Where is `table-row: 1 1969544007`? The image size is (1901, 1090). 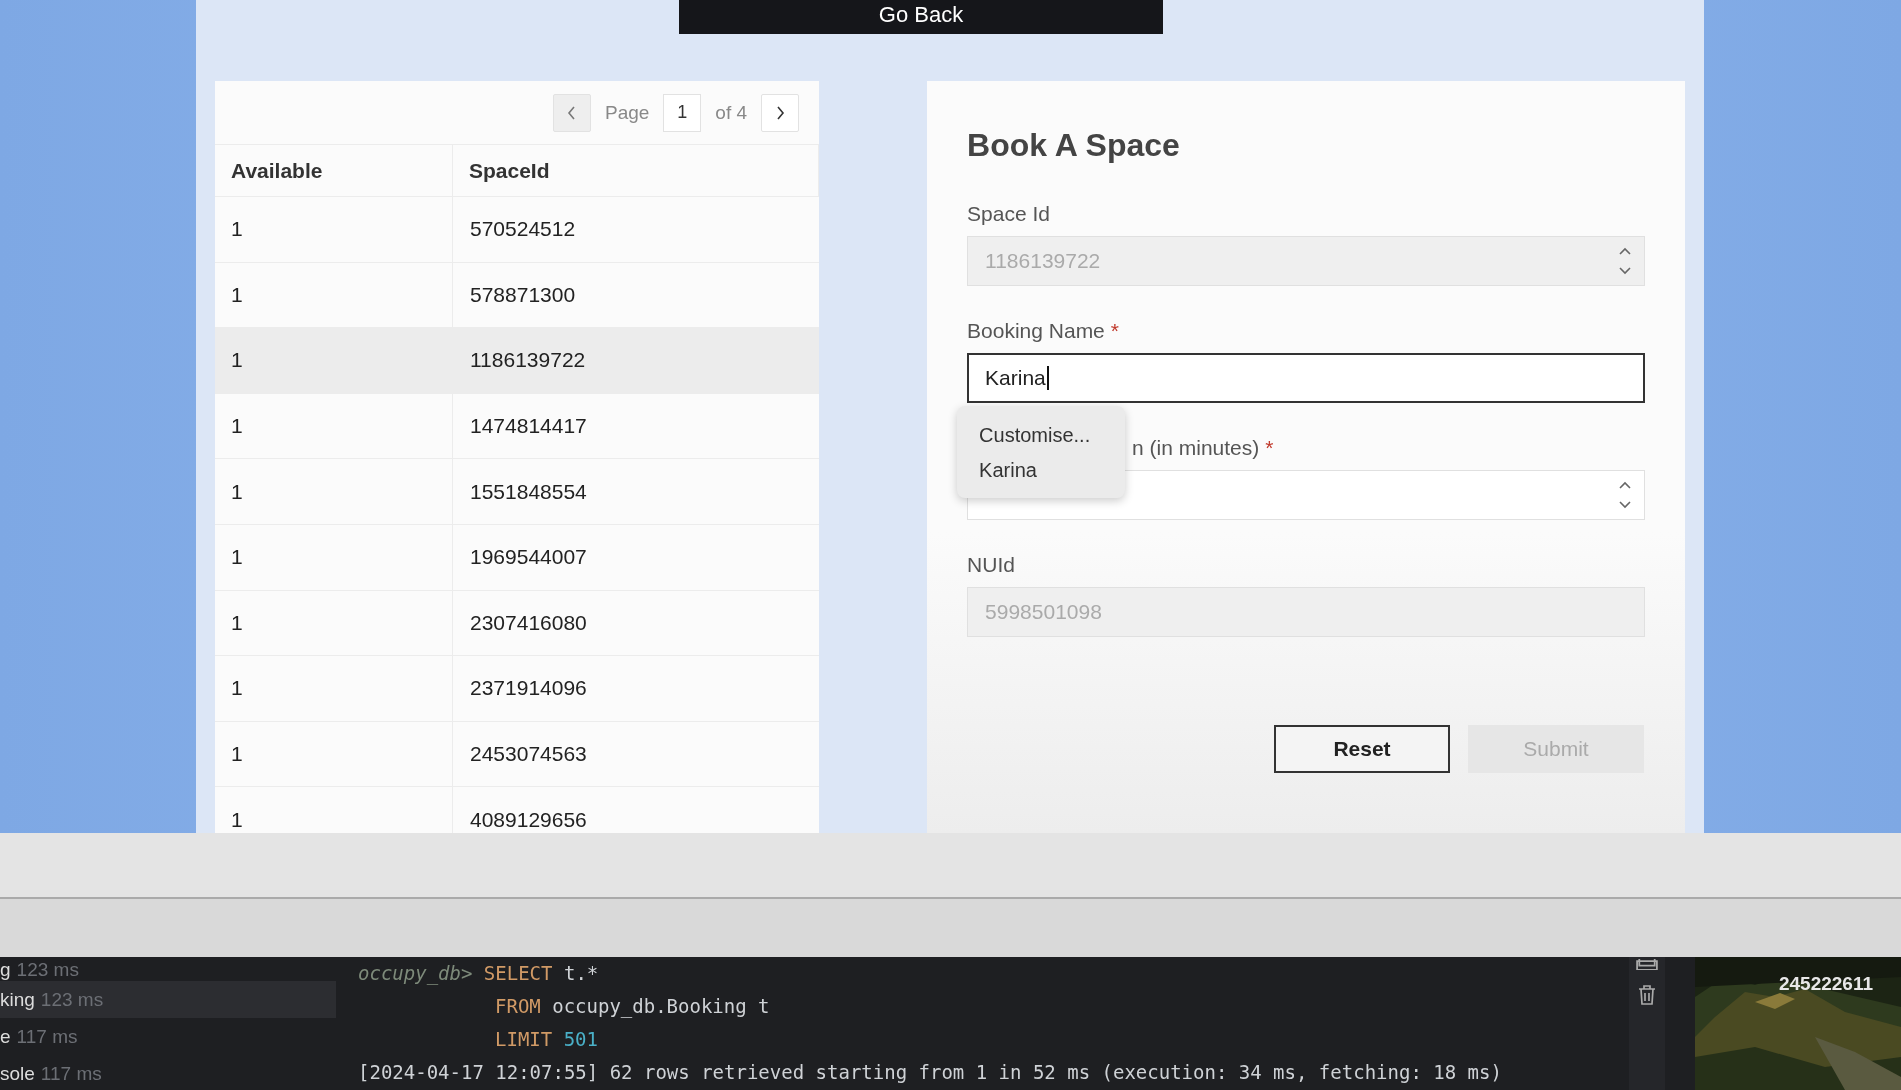
table-row: 1 1969544007 is located at coordinates (517, 556).